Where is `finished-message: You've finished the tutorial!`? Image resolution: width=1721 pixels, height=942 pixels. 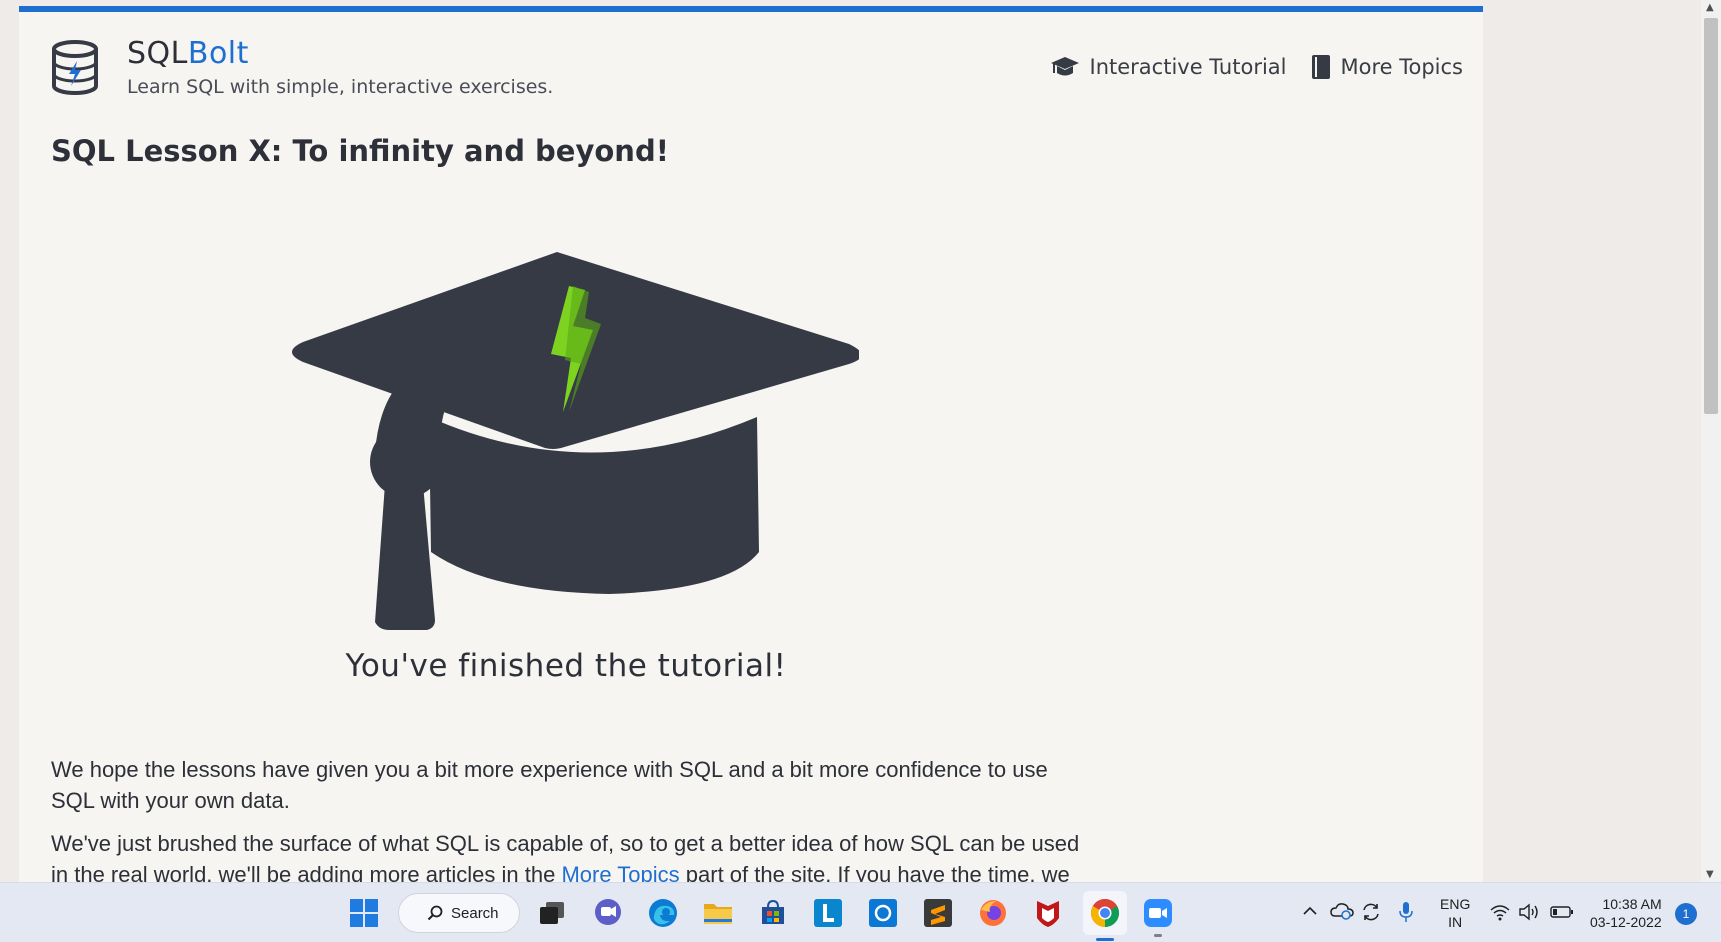 finished-message: You've finished the tutorial! is located at coordinates (566, 666).